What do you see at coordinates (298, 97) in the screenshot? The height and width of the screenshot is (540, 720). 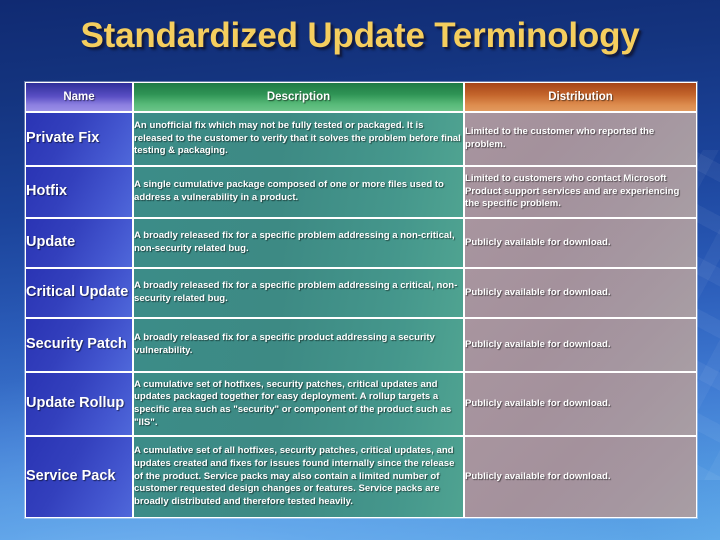 I see `column-header-description: Description` at bounding box center [298, 97].